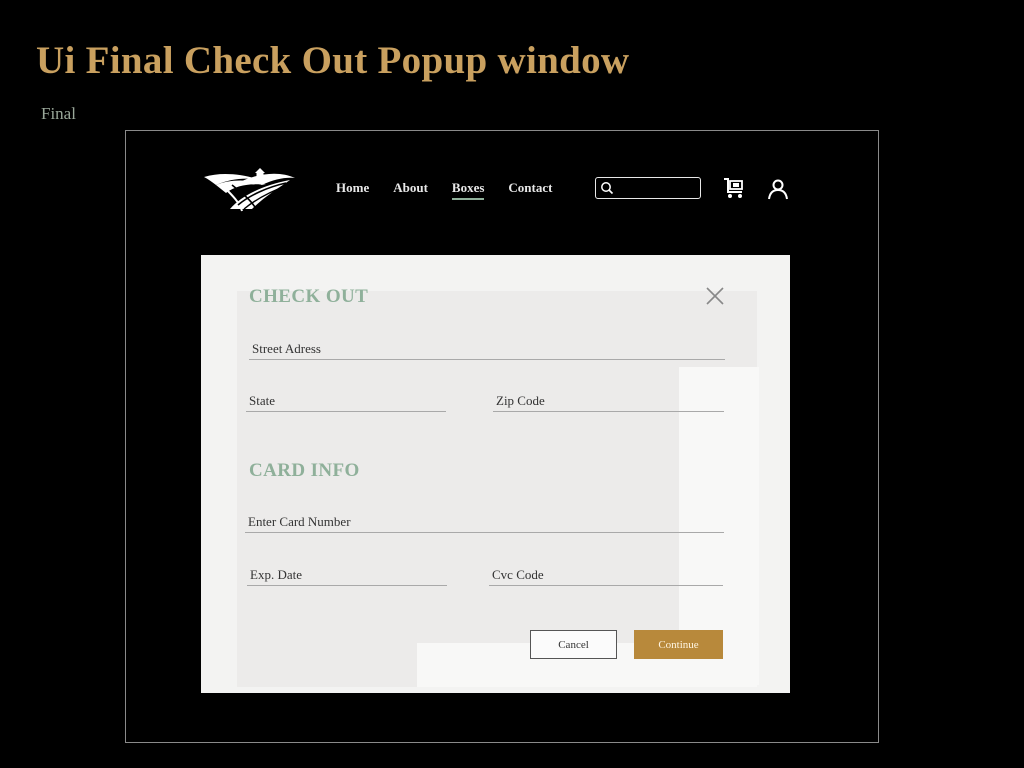 The height and width of the screenshot is (768, 1024). Describe the element at coordinates (304, 470) in the screenshot. I see `card-info-heading: CARD INFO` at that location.